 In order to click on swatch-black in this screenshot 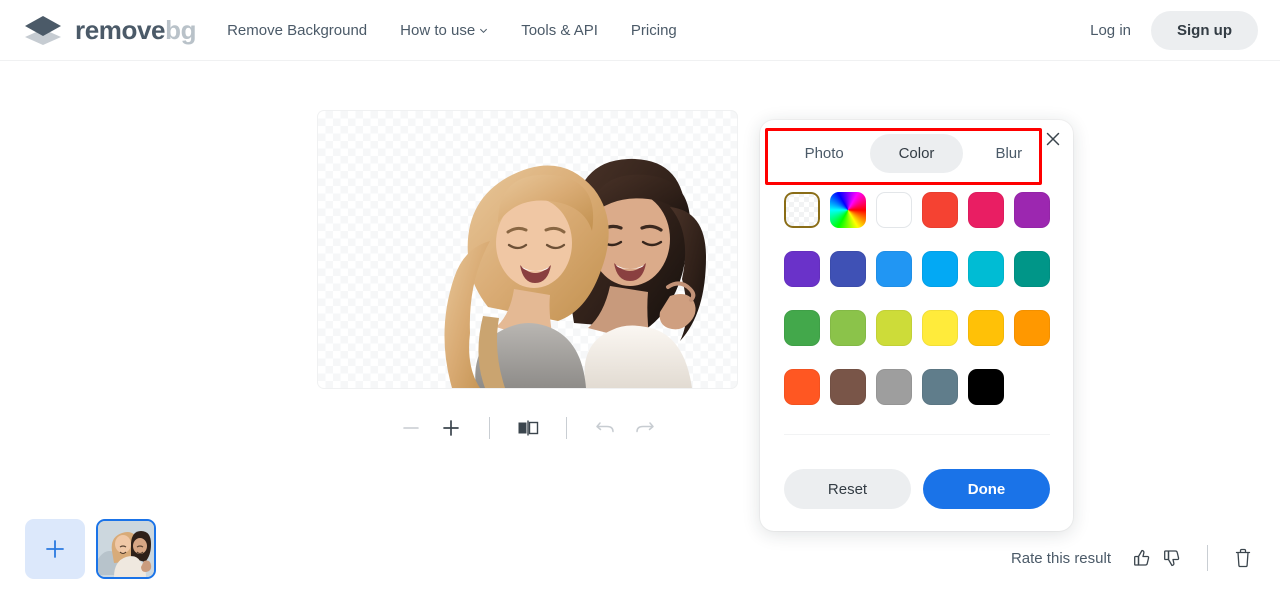, I will do `click(986, 387)`.